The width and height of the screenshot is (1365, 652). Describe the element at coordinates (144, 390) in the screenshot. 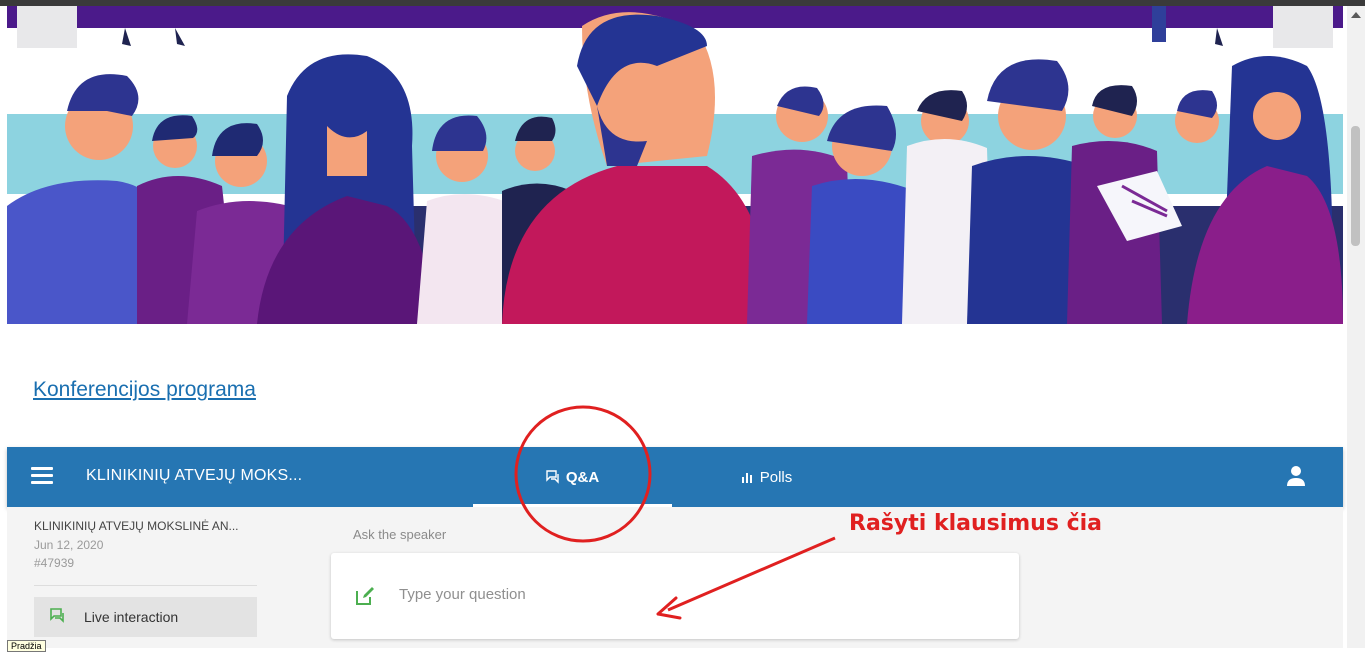

I see `conference-program-link: Konferencijos programa` at that location.